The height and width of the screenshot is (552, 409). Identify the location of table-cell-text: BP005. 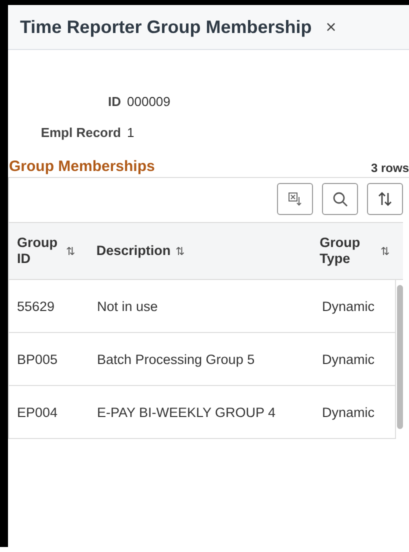
(37, 359).